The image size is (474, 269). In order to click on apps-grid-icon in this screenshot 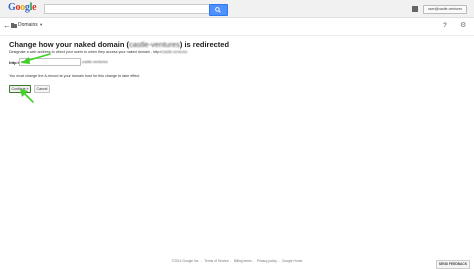, I will do `click(415, 9)`.